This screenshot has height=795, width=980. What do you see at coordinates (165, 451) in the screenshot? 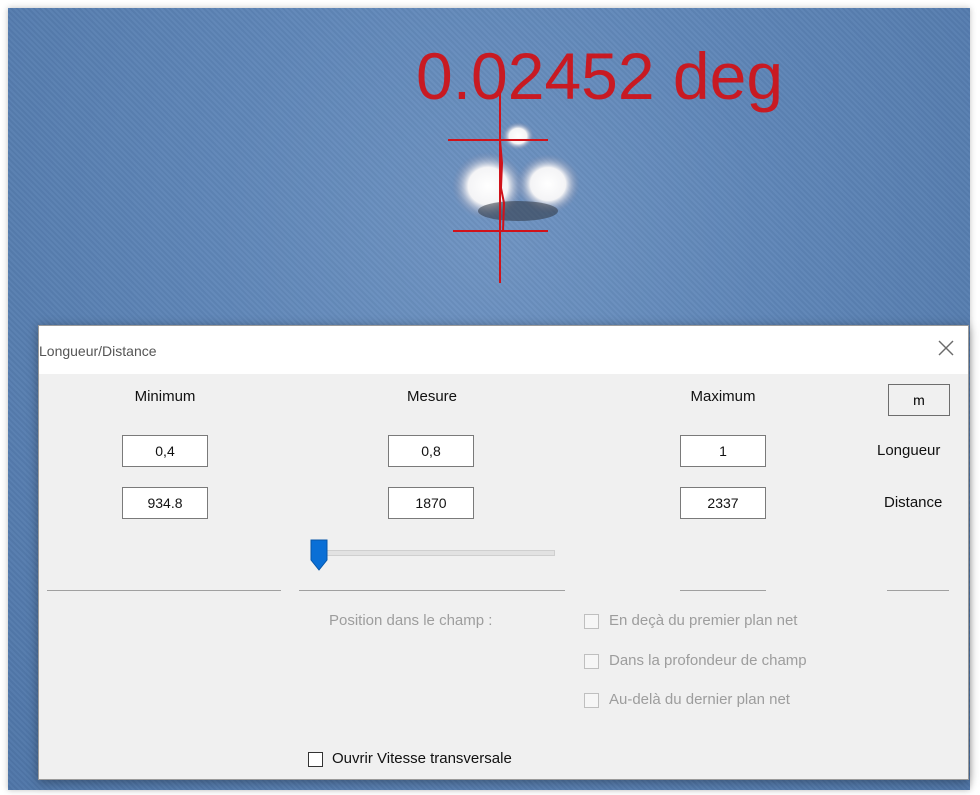
I see `length-min-field: 0,4` at bounding box center [165, 451].